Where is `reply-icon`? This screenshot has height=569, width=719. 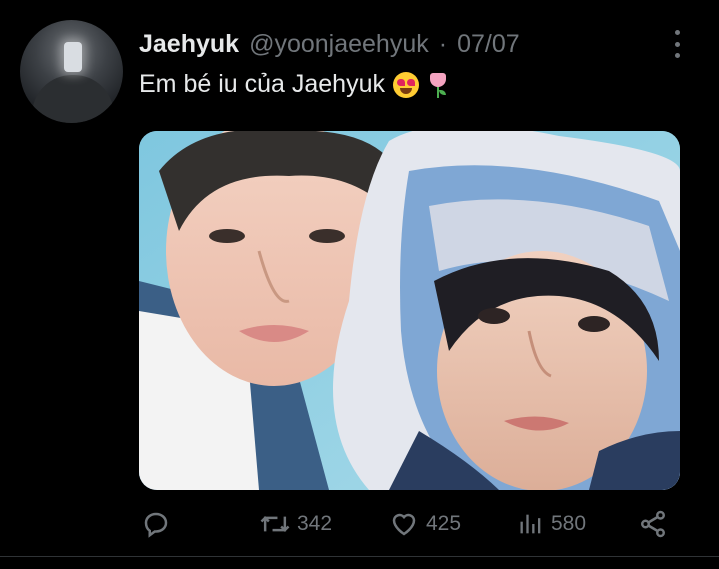
reply-icon is located at coordinates (156, 525).